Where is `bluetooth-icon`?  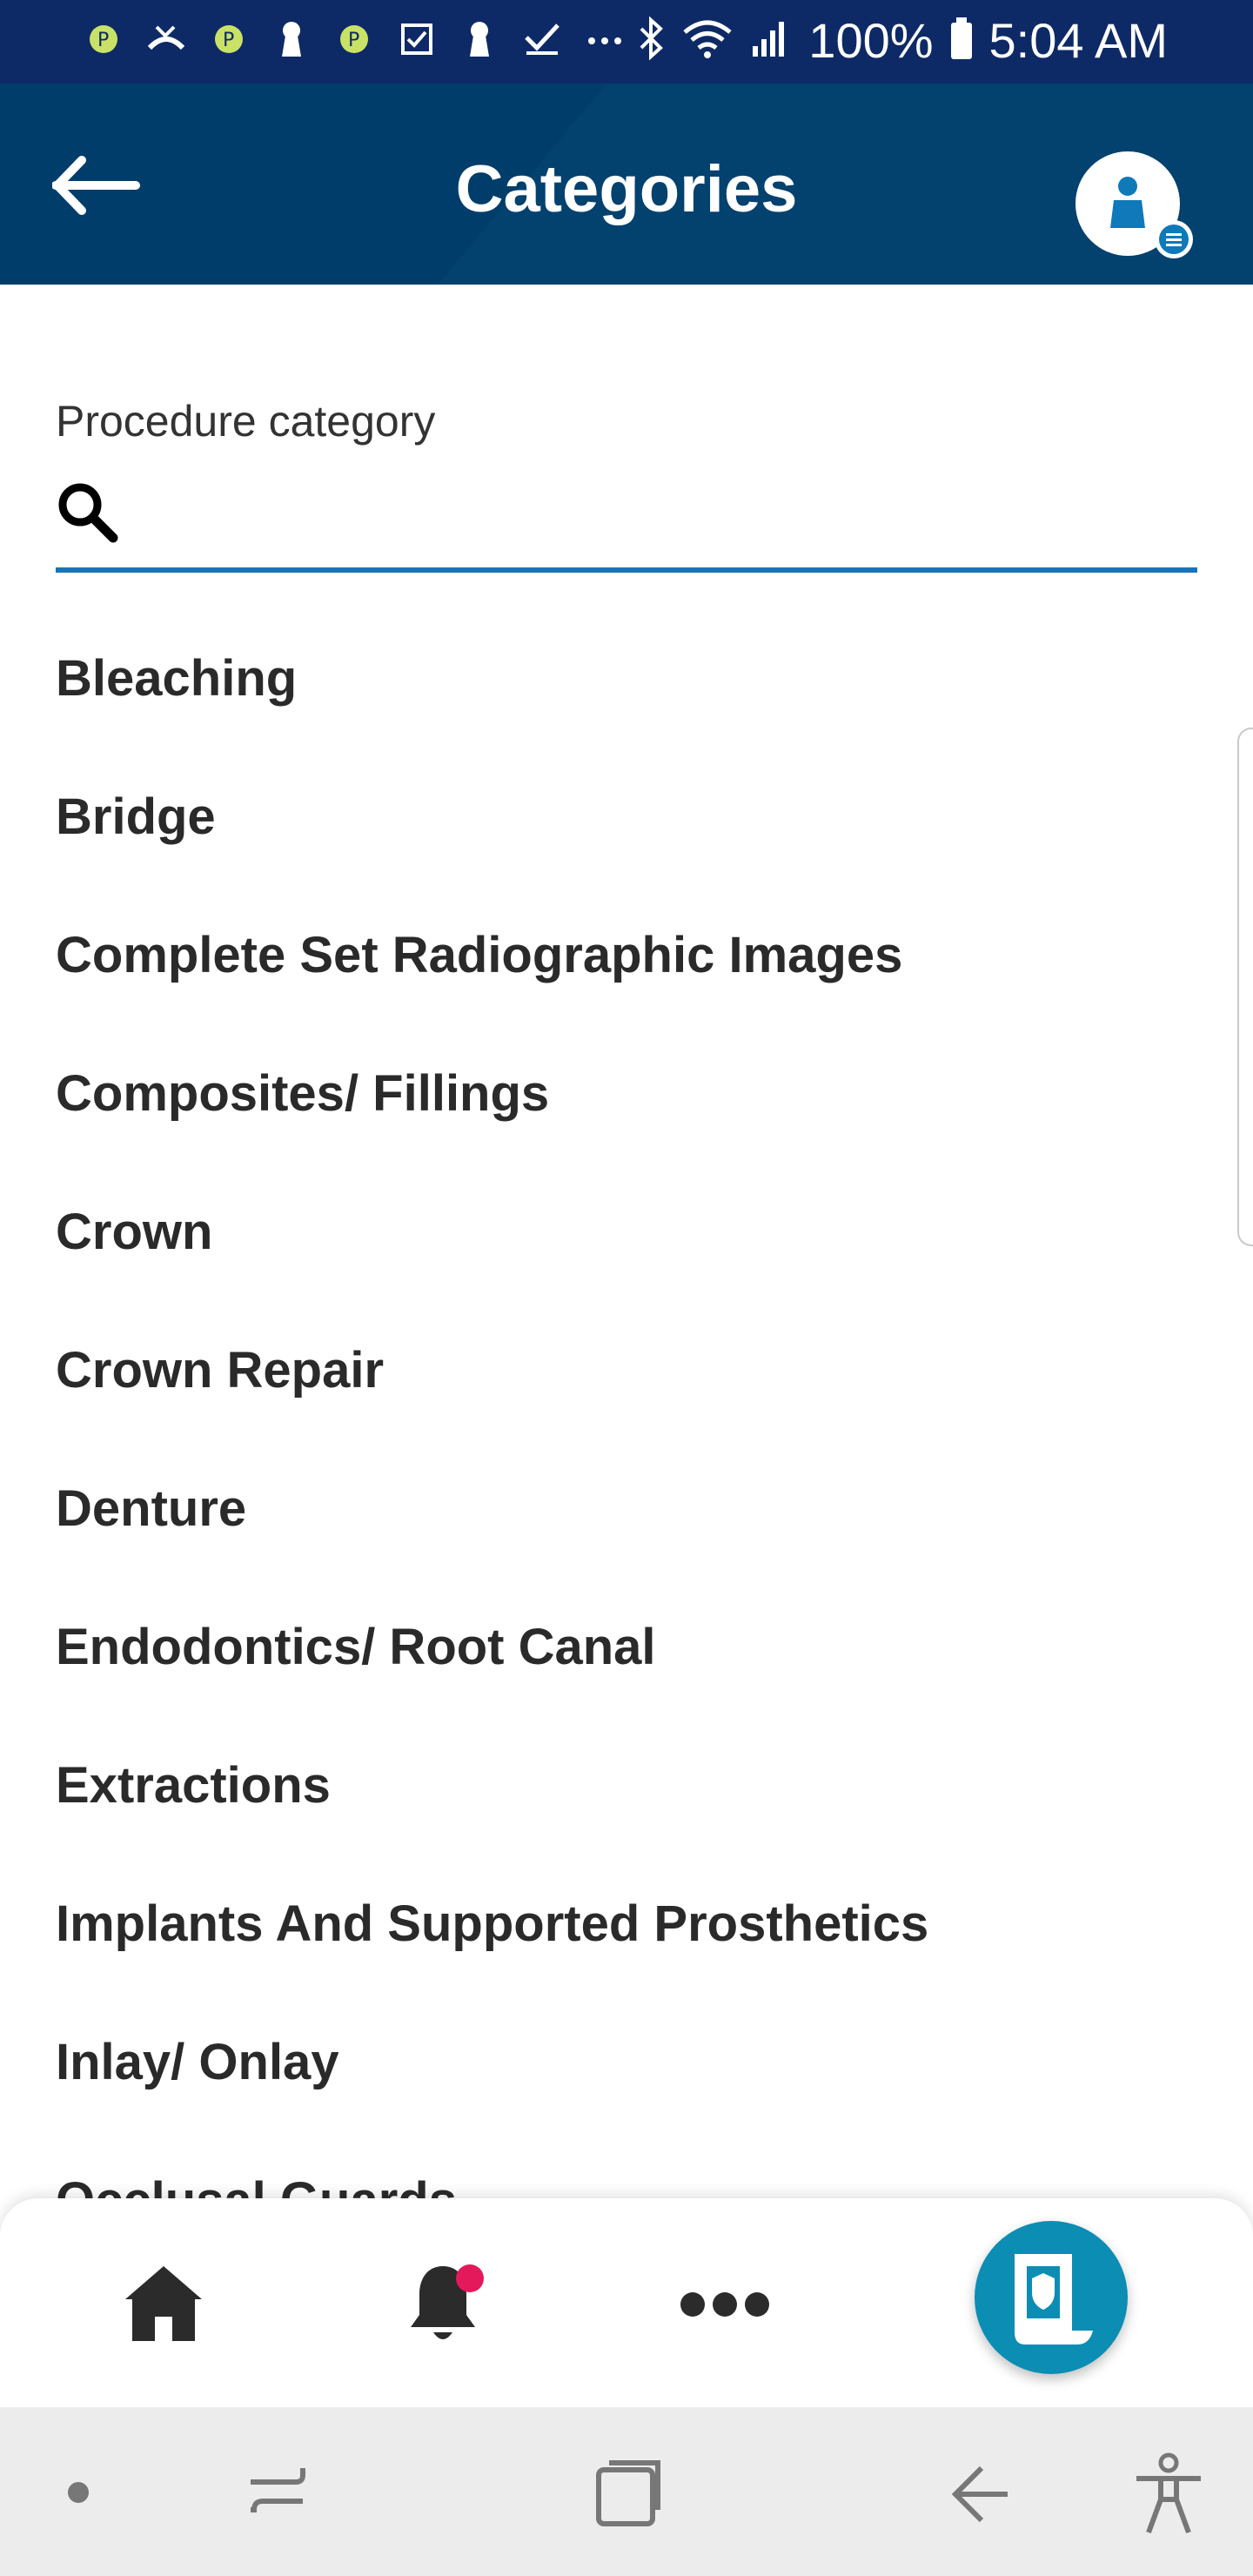
bluetooth-icon is located at coordinates (651, 40).